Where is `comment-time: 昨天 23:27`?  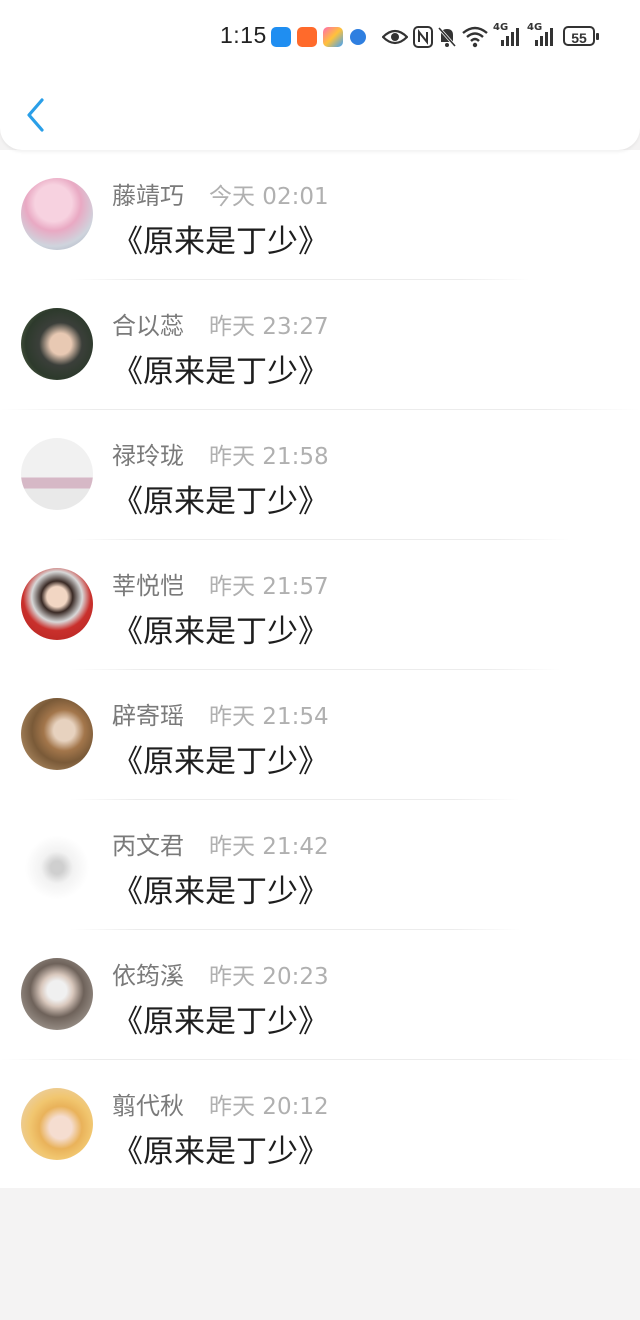 comment-time: 昨天 23:27 is located at coordinates (269, 327).